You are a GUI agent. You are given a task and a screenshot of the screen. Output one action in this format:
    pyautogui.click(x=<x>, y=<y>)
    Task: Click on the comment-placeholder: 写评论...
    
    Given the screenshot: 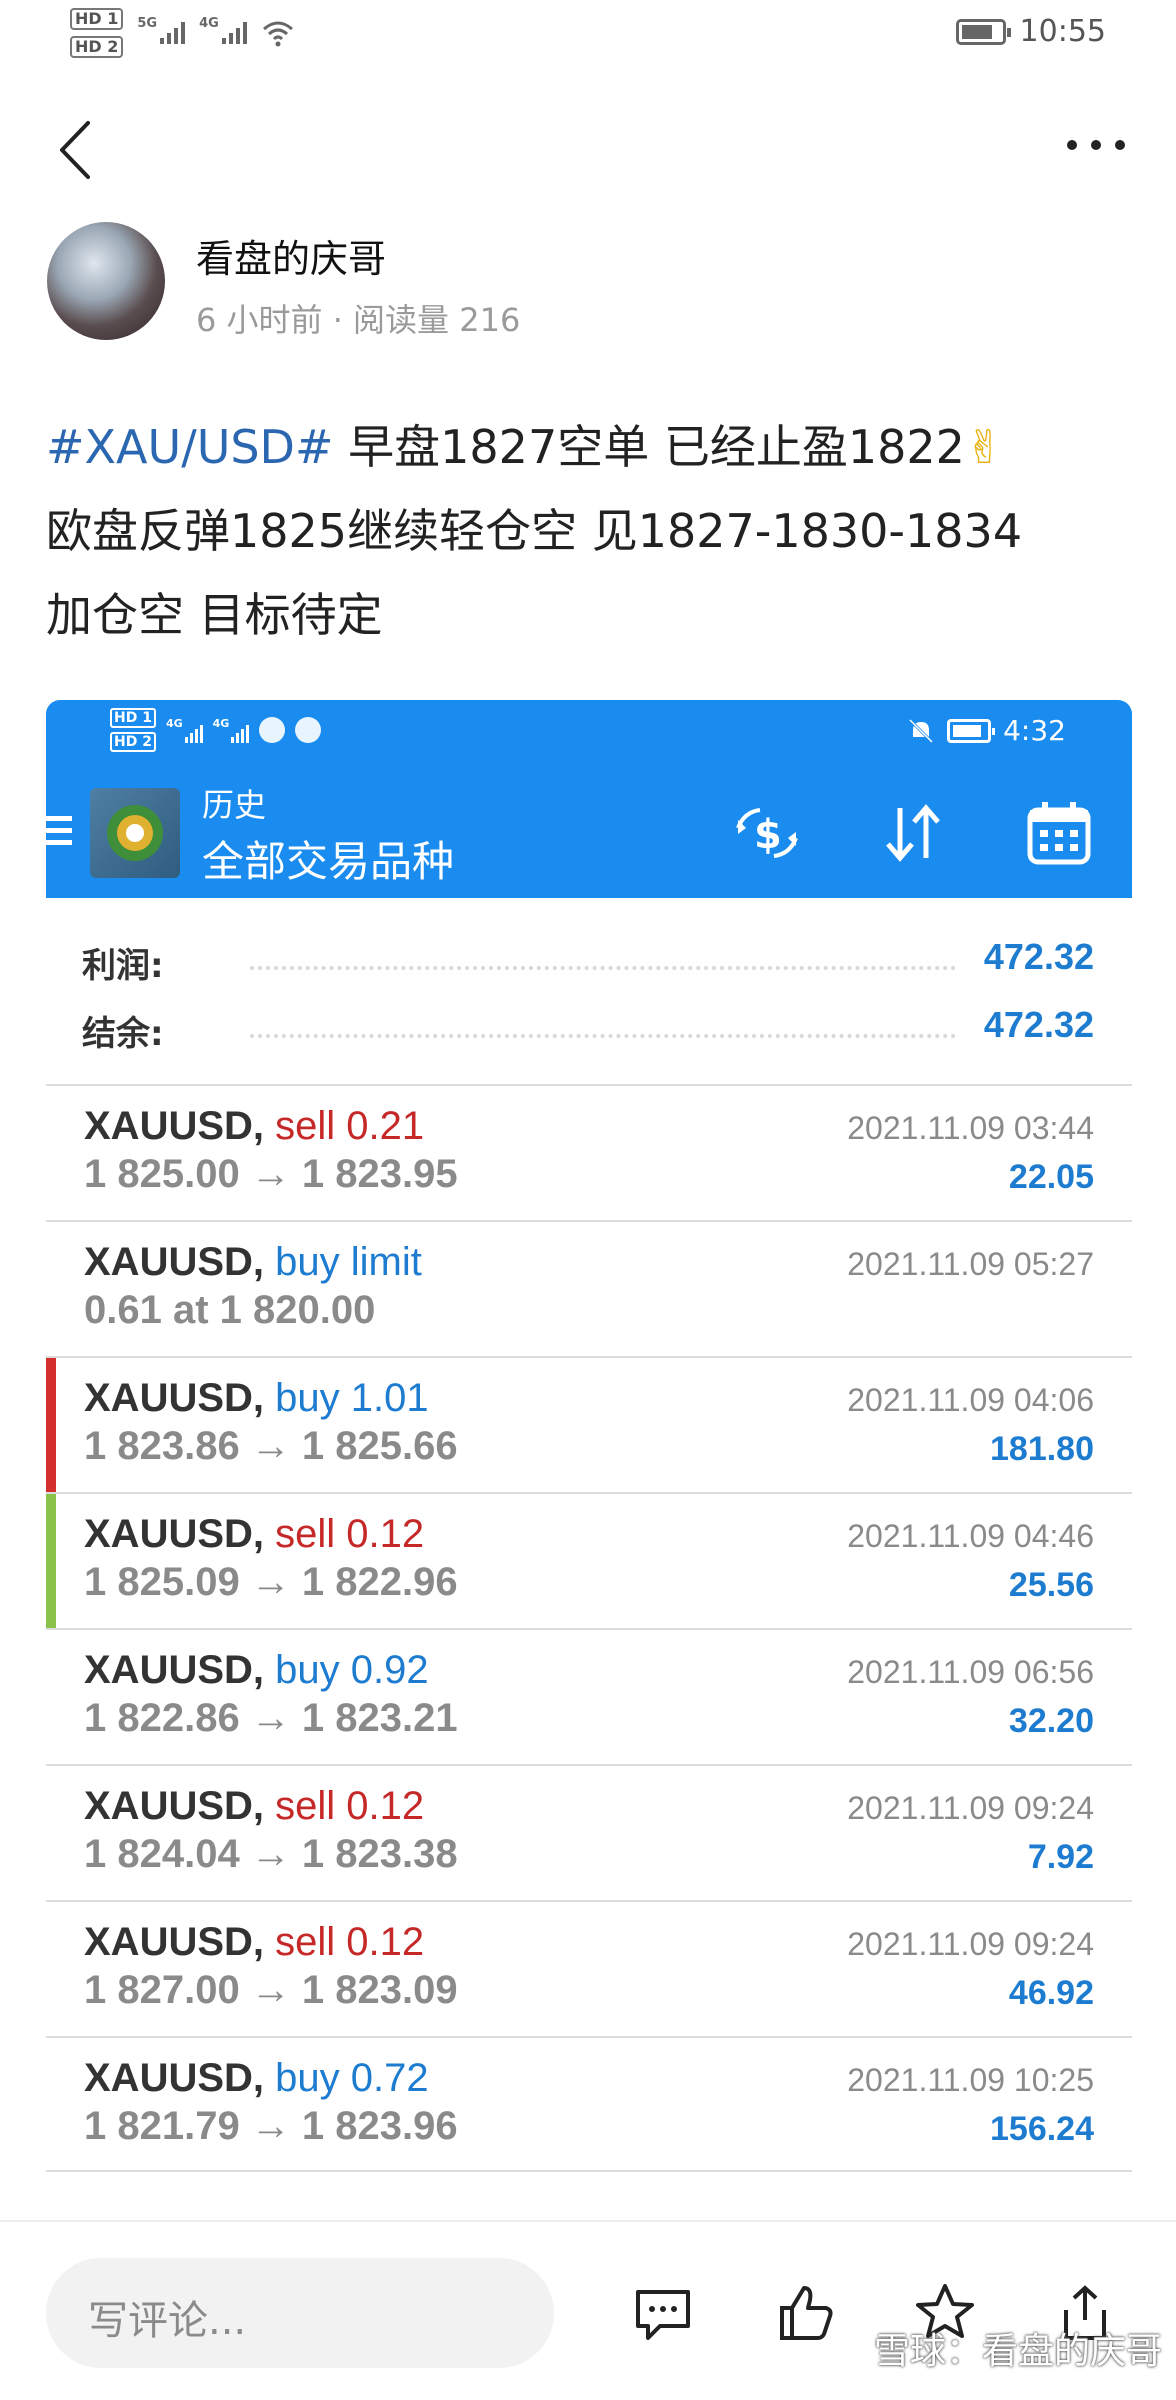 What is the action you would take?
    pyautogui.click(x=167, y=2321)
    